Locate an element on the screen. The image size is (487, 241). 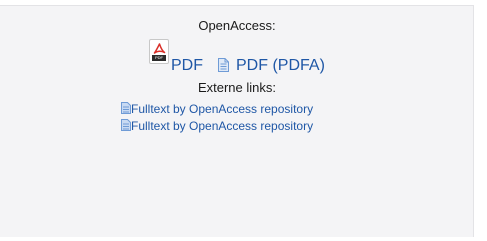
external-links-heading: Externe links: is located at coordinates (237, 87).